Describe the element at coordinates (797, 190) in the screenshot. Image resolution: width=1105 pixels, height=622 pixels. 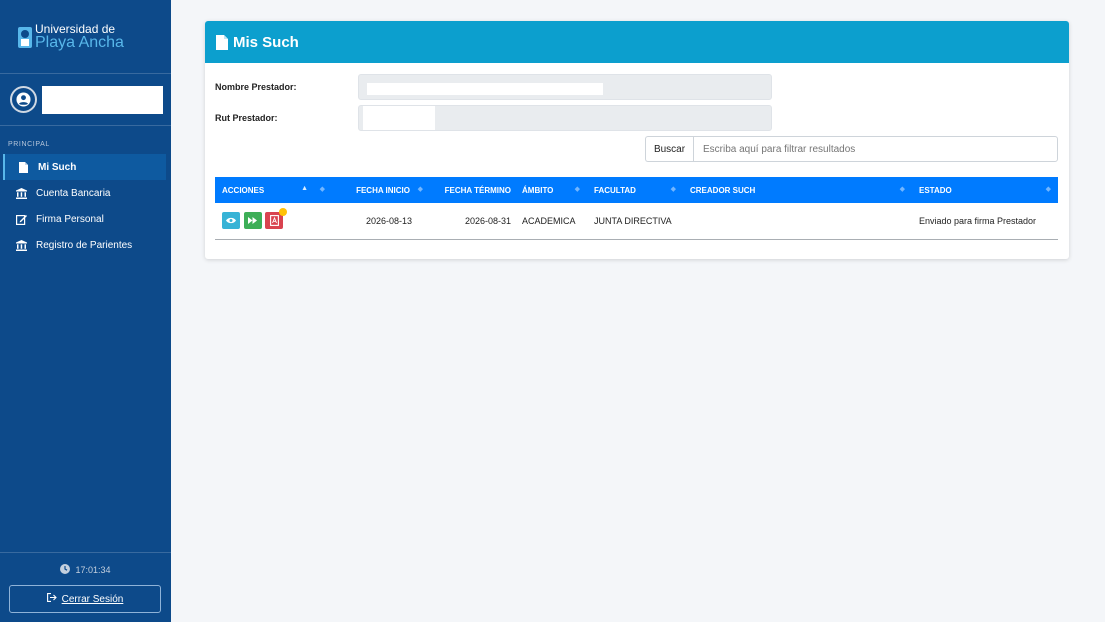
I see `column-header-creador-such: CREADOR SUCH ◆` at that location.